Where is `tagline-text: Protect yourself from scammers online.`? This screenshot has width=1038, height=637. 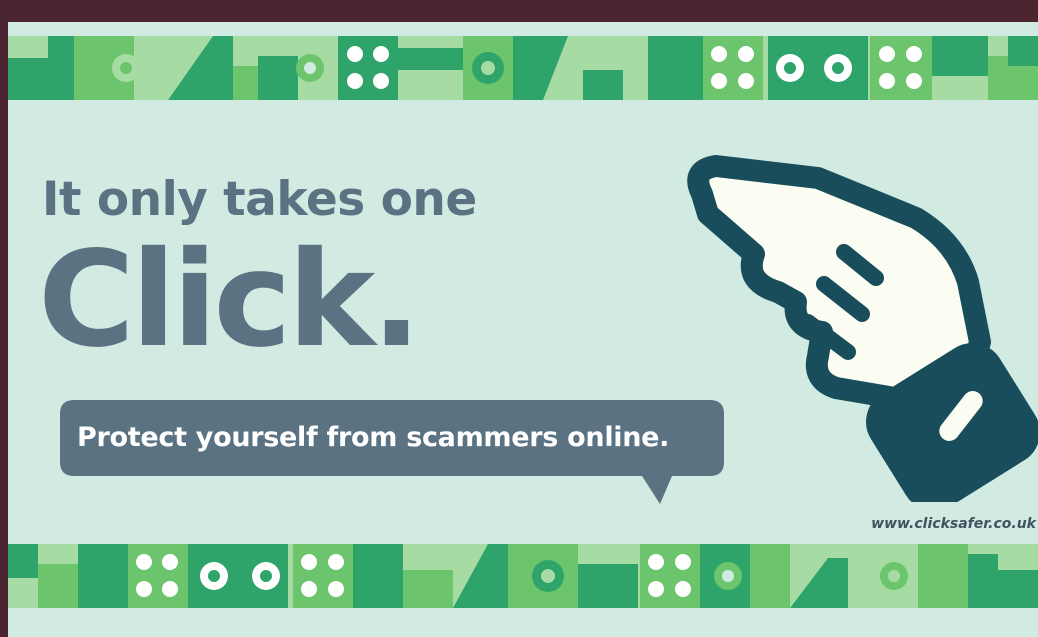
tagline-text: Protect yourself from scammers online. is located at coordinates (373, 437).